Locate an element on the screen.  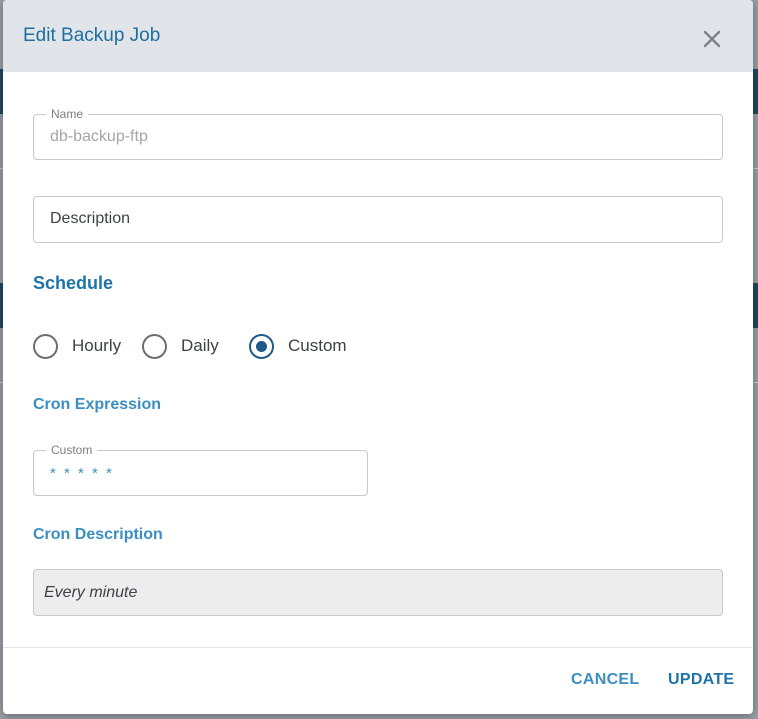
cron-description-box: Every minute is located at coordinates (378, 592).